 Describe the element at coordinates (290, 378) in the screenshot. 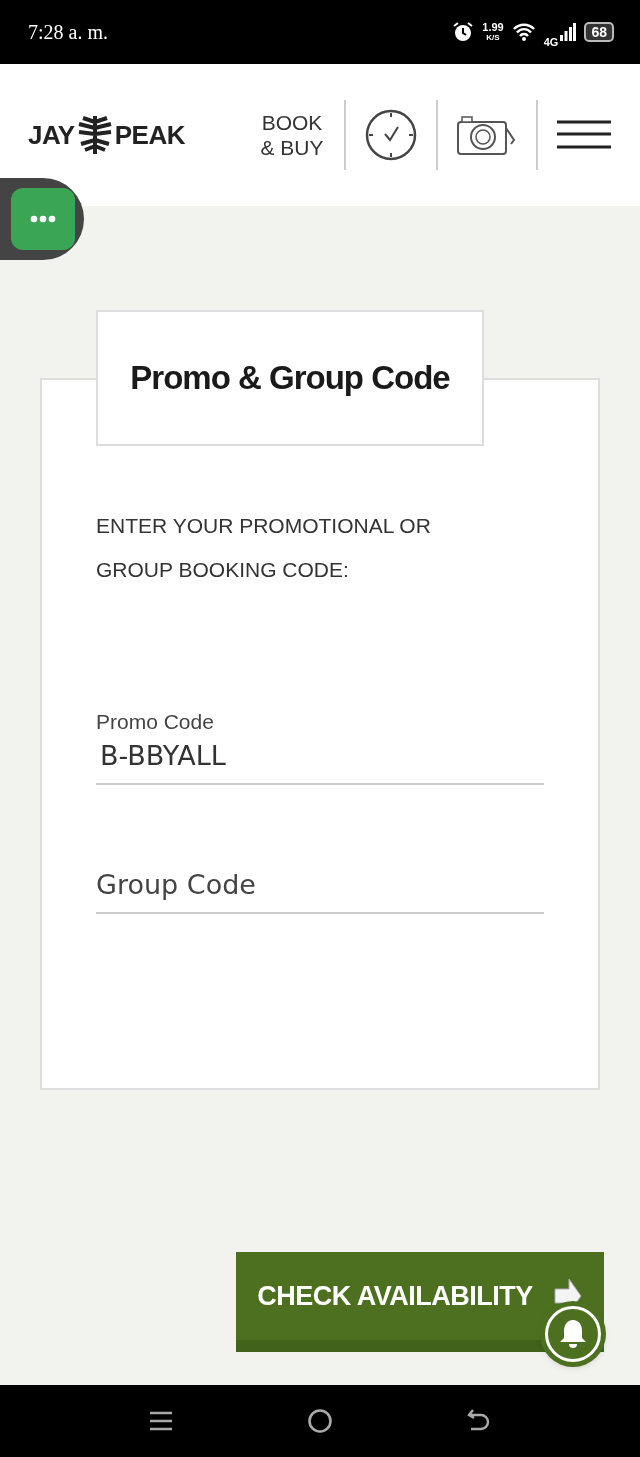

I see `card-title: Promo & Group Code` at that location.